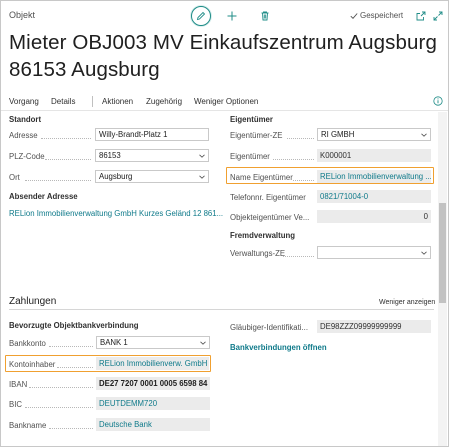 This screenshot has width=449, height=447. Describe the element at coordinates (338, 134) in the screenshot. I see `eigentuemer-ze-value: RI GMBH` at that location.